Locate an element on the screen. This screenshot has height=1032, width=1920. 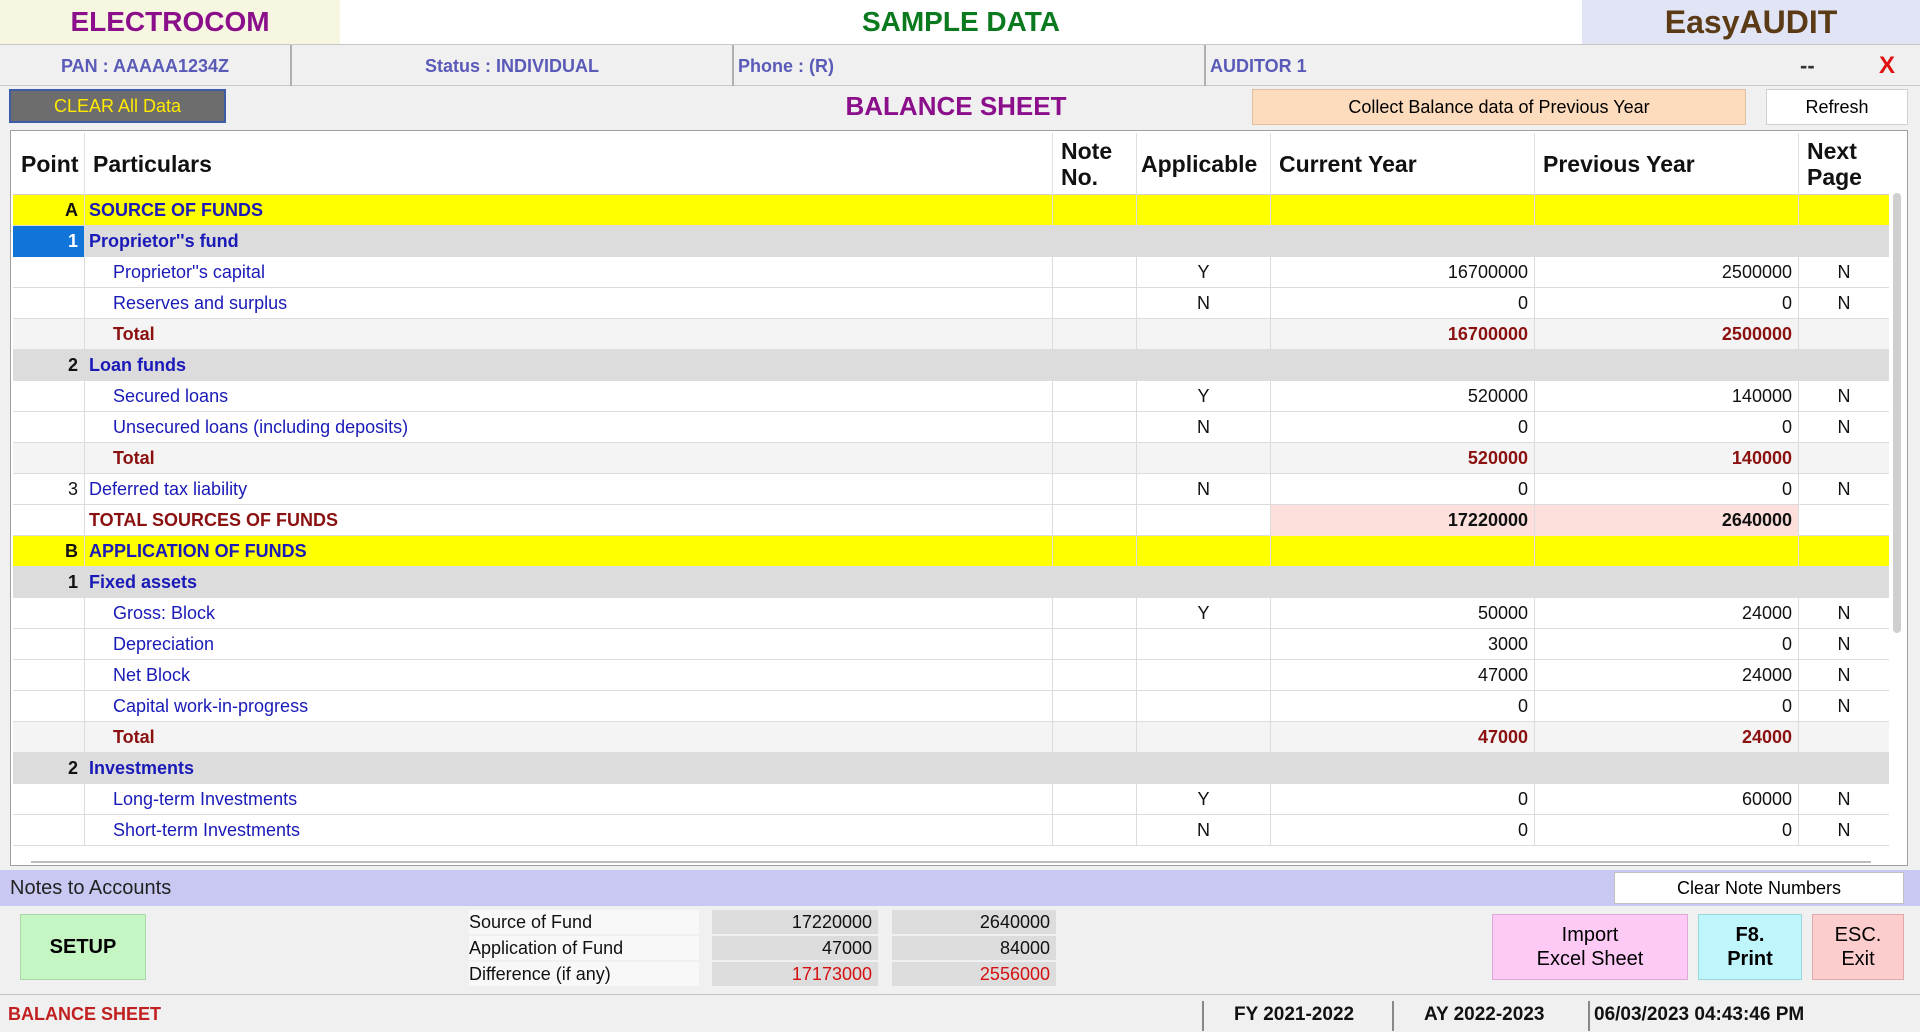
table-row: Reserves and surplus N 0 0 N is located at coordinates (951, 303).